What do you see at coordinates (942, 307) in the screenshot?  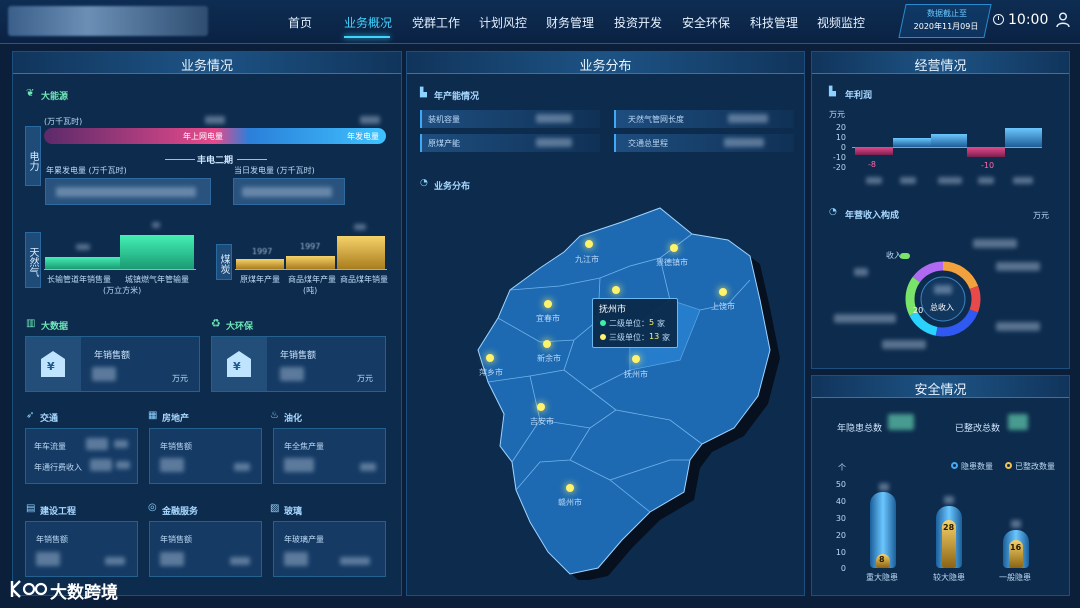 I see `income-center-label: 总收入` at bounding box center [942, 307].